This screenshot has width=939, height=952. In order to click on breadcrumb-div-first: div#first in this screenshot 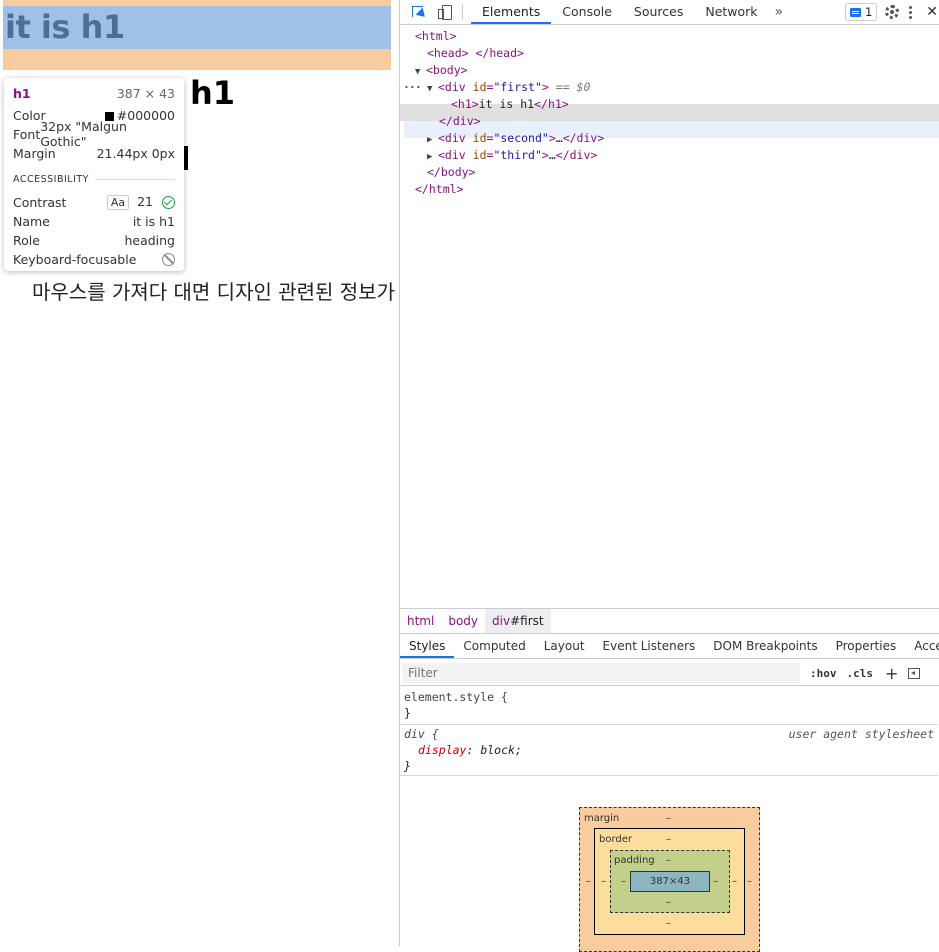, I will do `click(518, 621)`.